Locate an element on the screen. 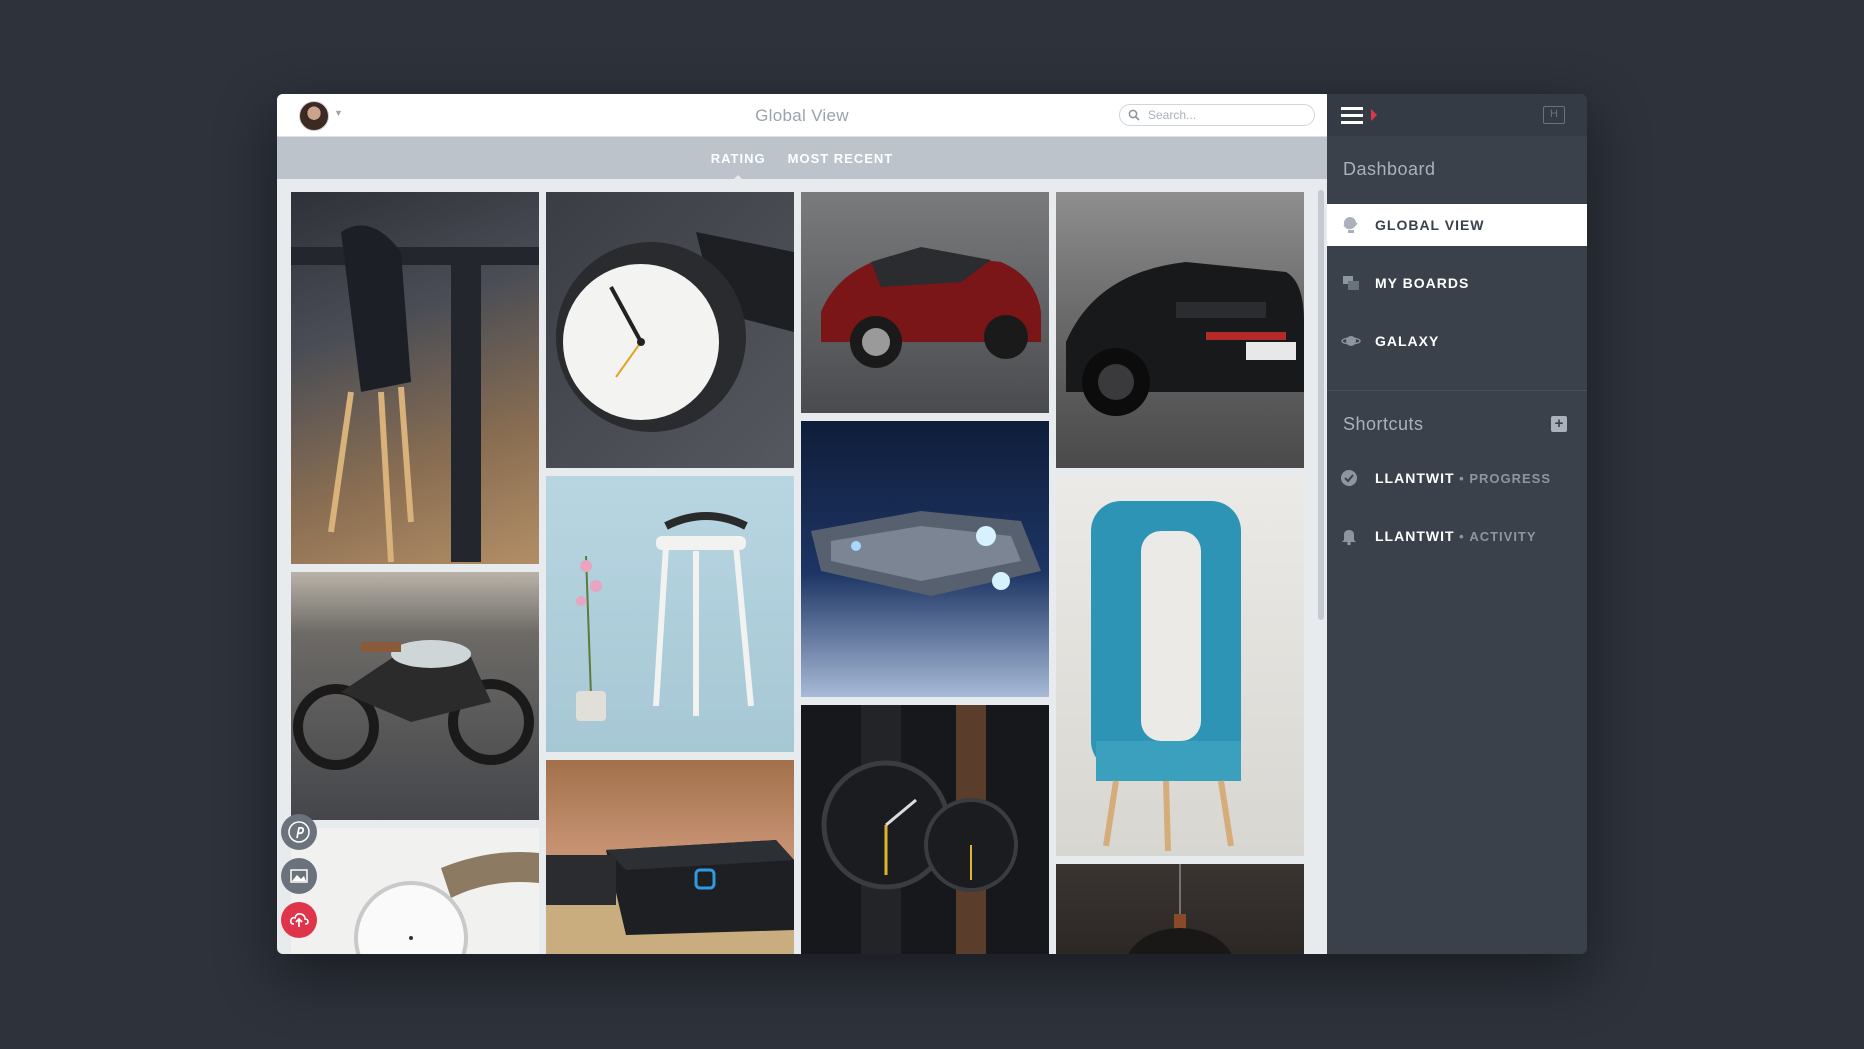 The width and height of the screenshot is (1864, 1049). planet-icon is located at coordinates (1351, 341).